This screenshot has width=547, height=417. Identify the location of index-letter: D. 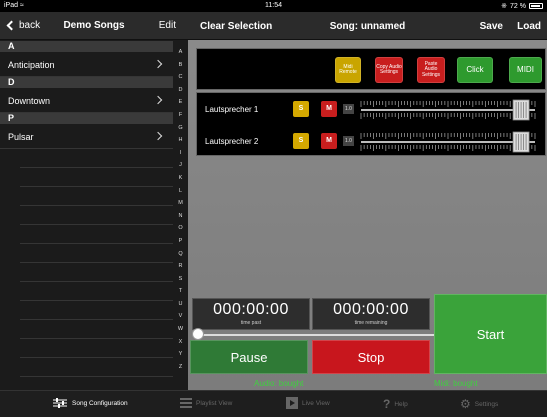
(180, 90).